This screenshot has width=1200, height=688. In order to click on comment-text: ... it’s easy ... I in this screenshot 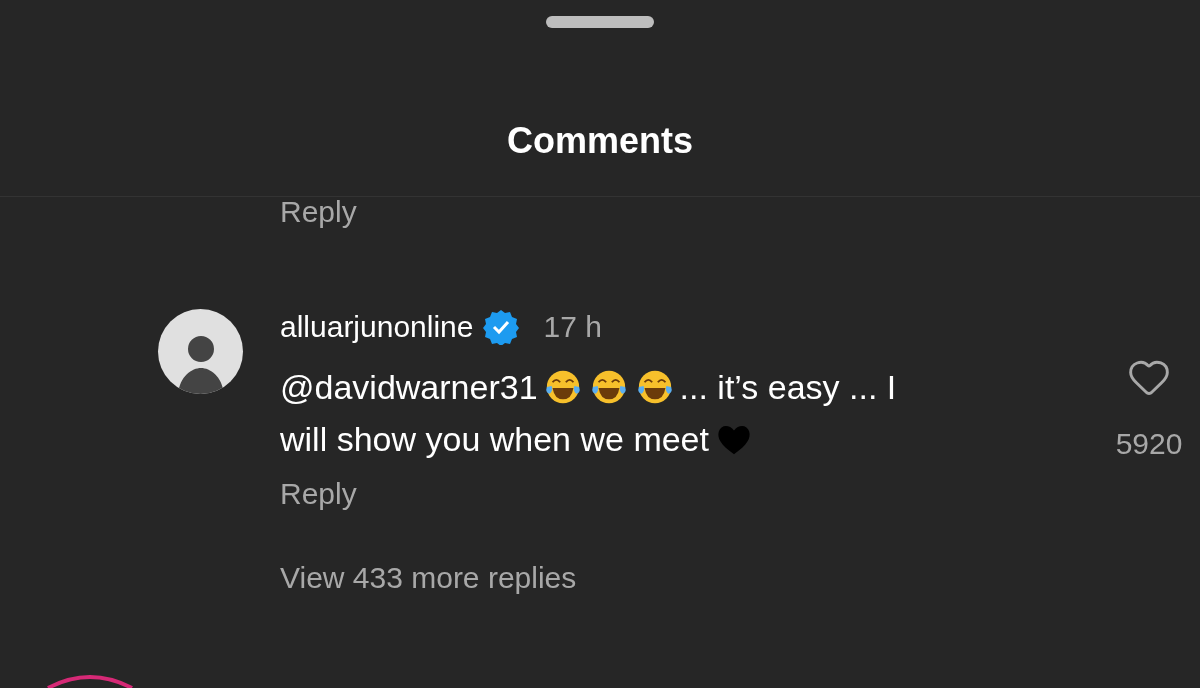, I will do `click(788, 387)`.